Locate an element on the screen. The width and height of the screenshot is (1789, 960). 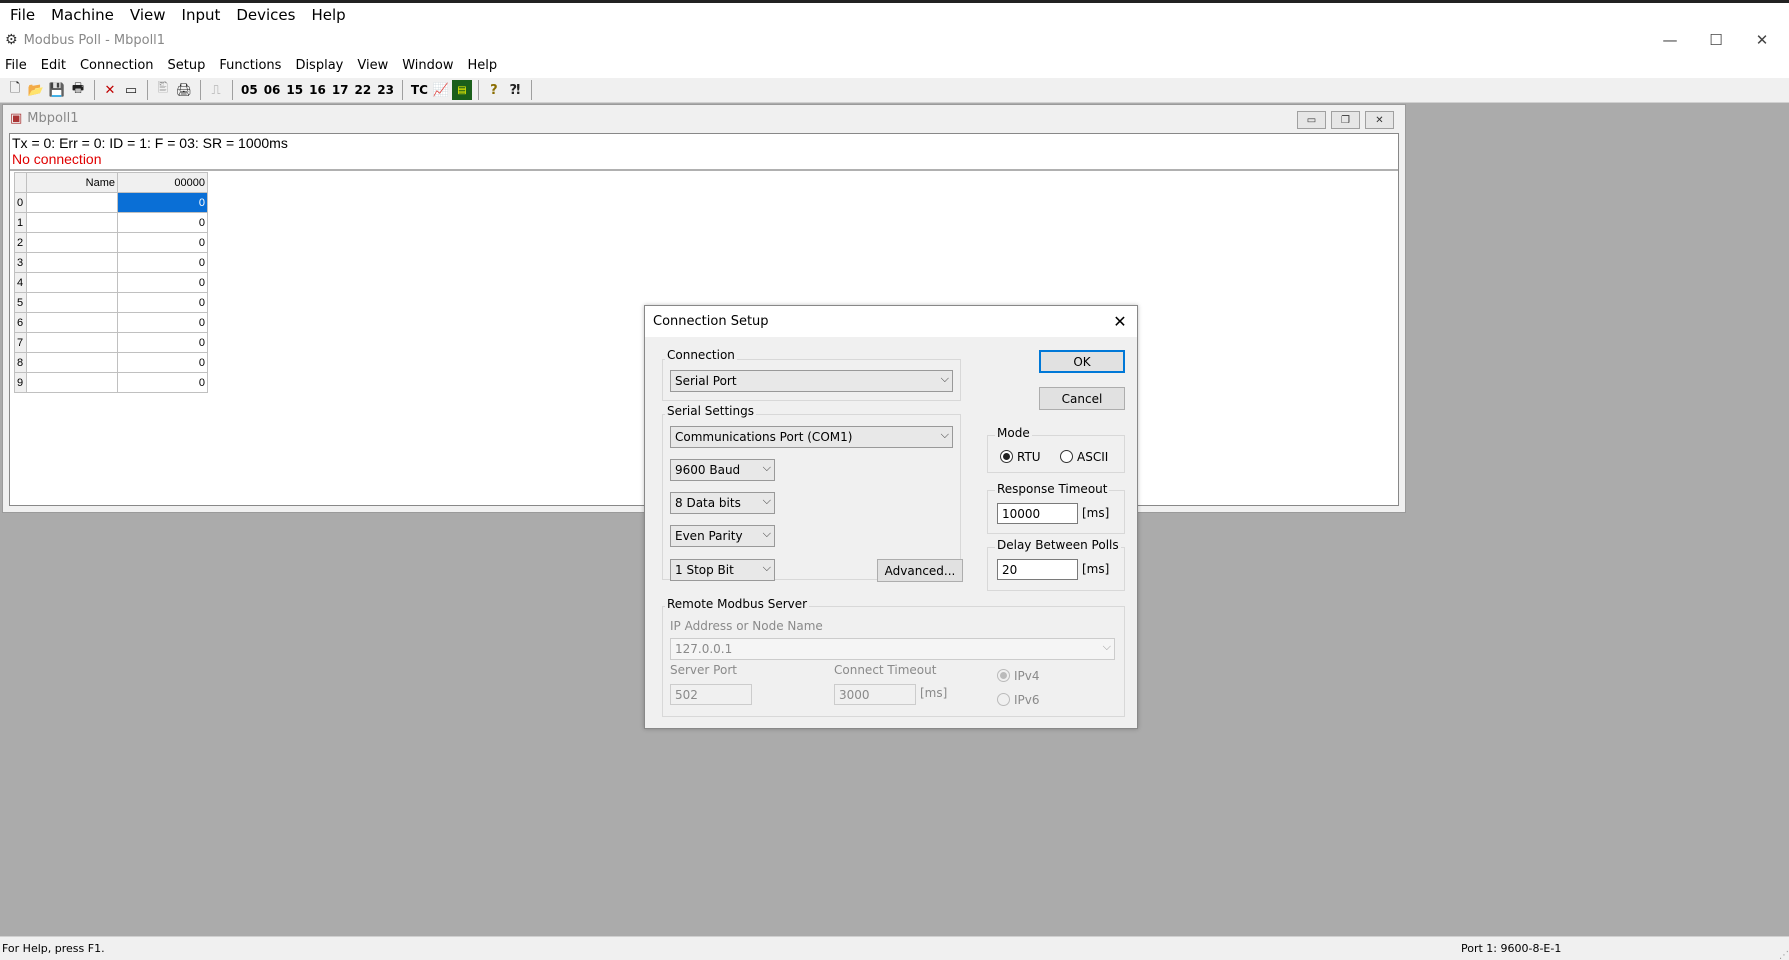
child-close-button: ✕ is located at coordinates (1379, 120).